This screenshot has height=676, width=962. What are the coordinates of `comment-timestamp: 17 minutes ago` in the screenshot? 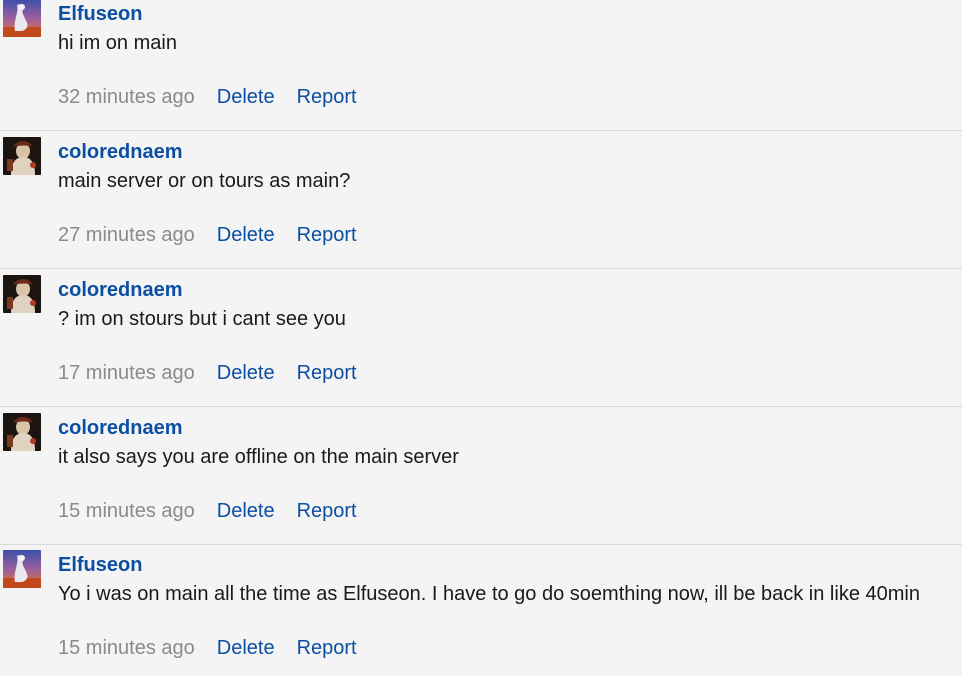 It's located at (126, 373).